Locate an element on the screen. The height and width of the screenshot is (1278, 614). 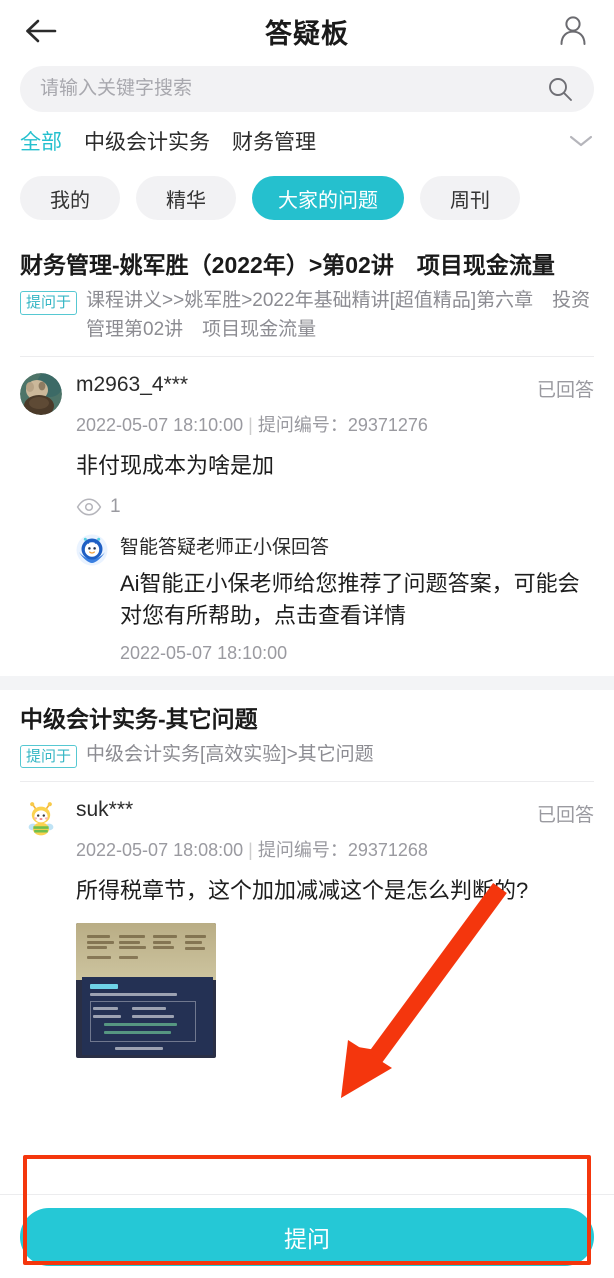
question-body: 非付现成本为啥是加 is located at coordinates (175, 466).